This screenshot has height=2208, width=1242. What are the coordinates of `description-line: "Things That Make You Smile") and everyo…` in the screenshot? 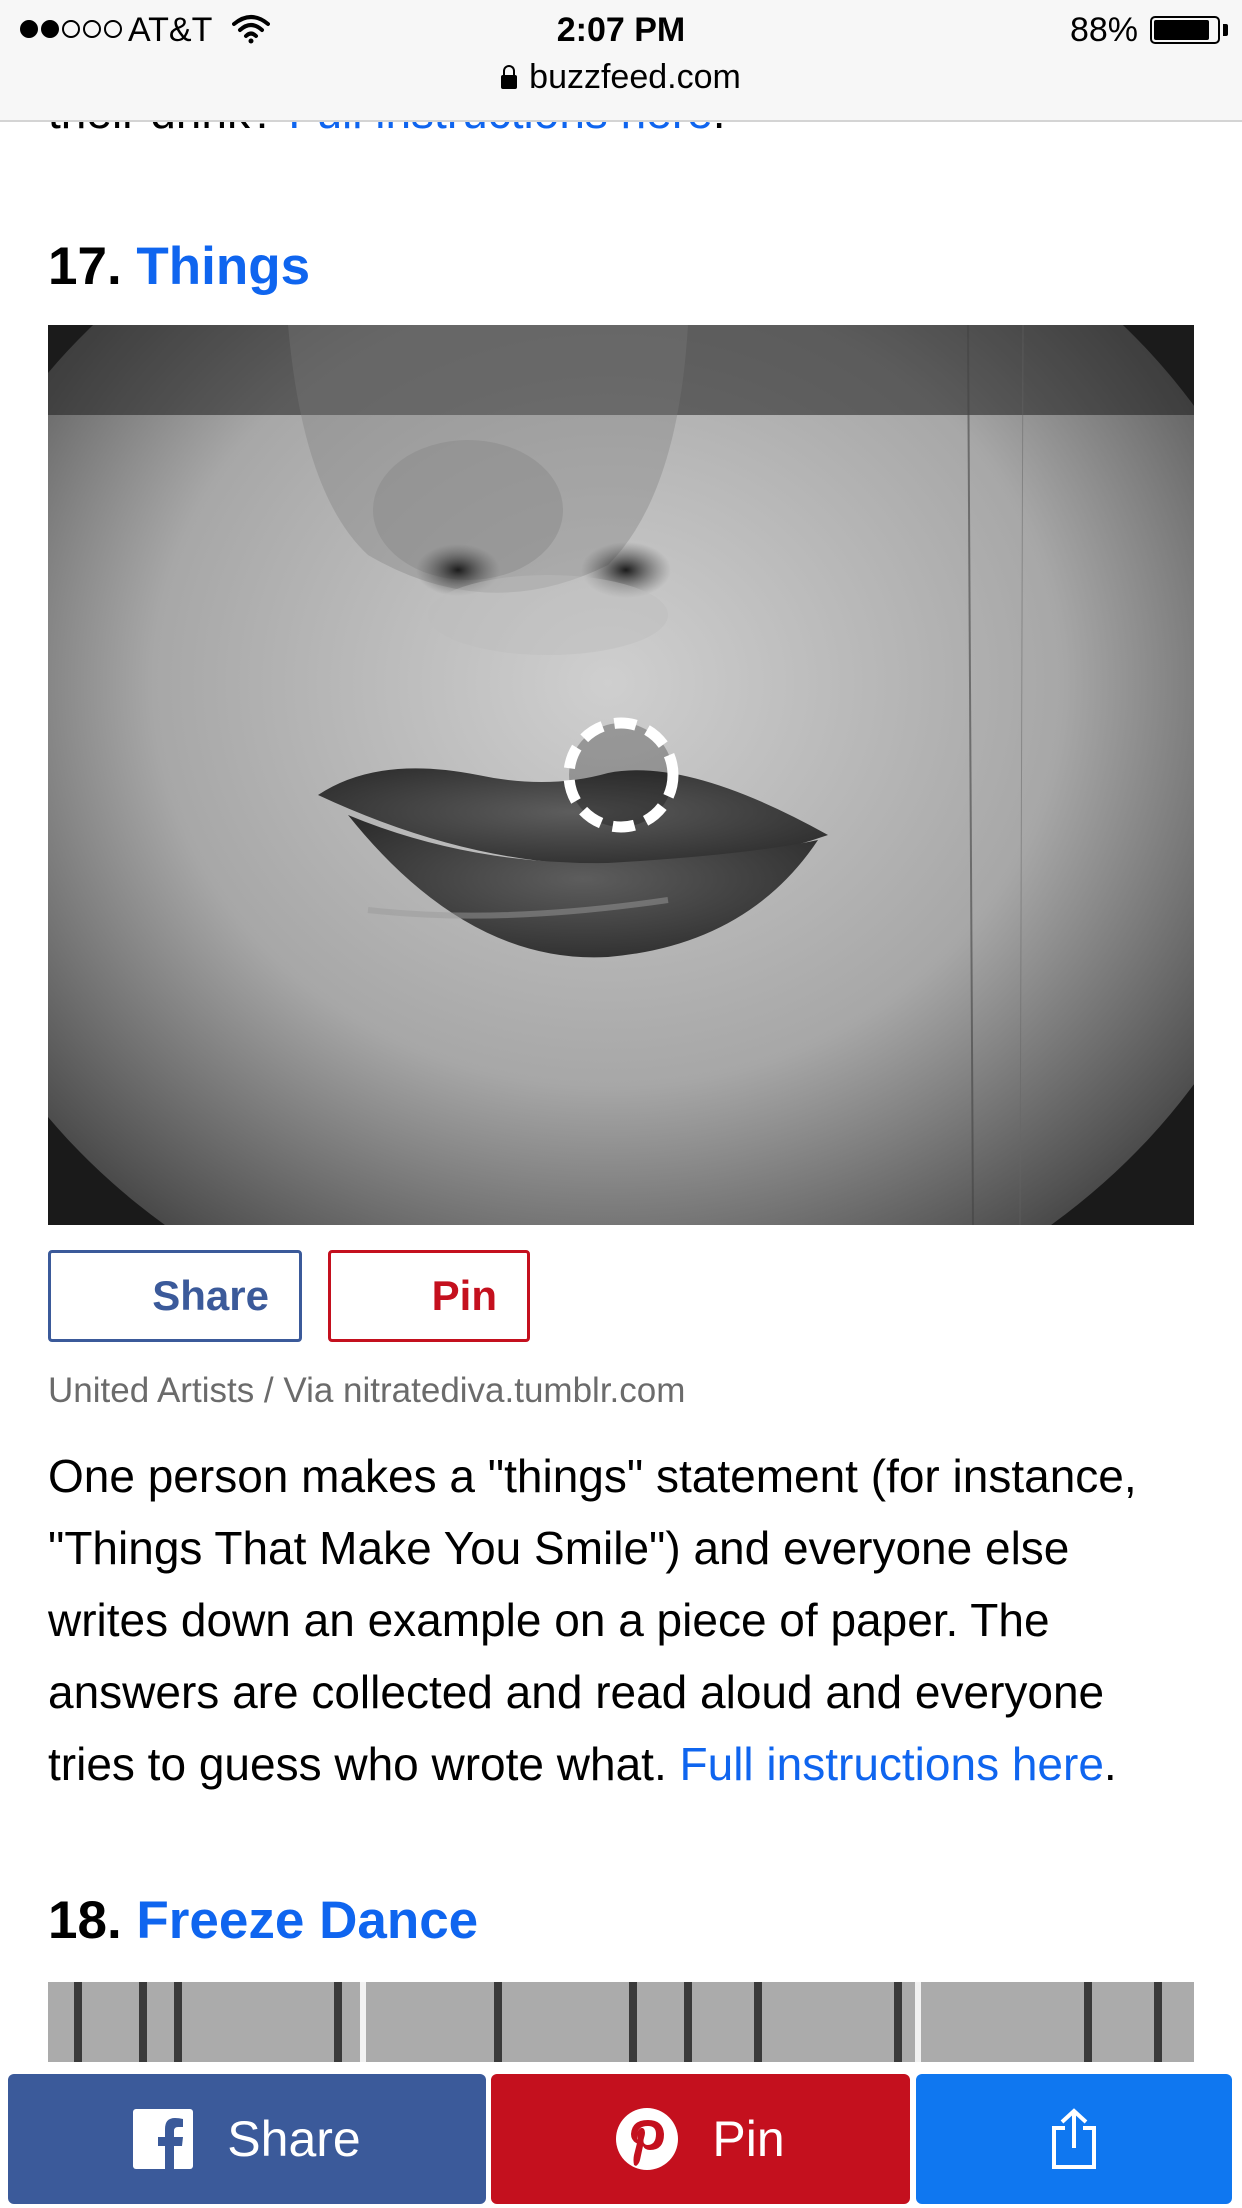 It's located at (559, 1548).